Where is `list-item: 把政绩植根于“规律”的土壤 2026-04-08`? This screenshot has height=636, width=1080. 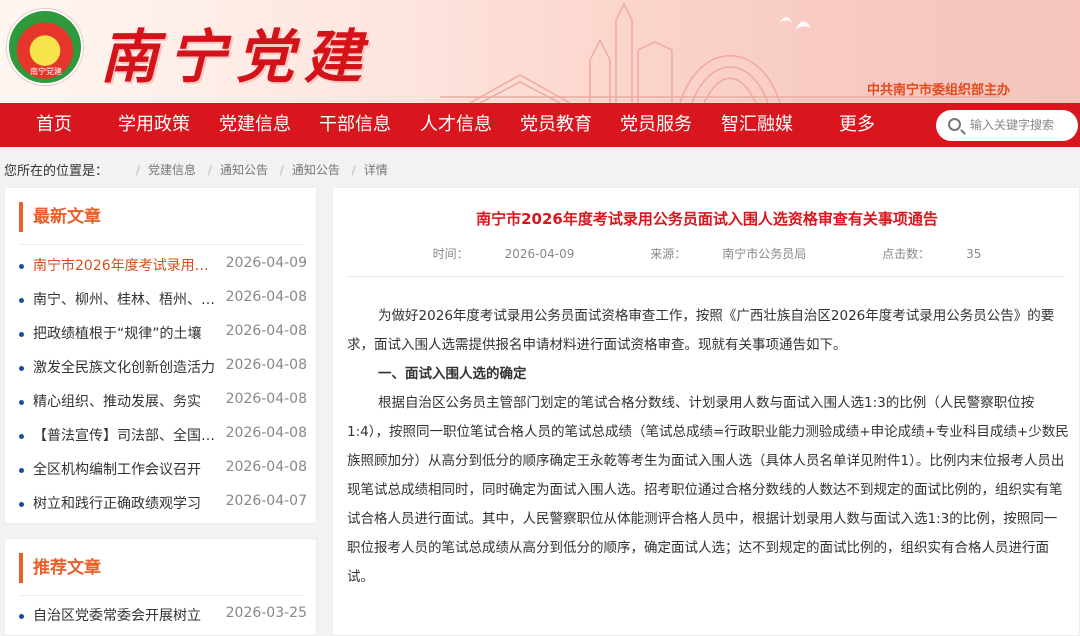
list-item: 把政绩植根于“规律”的土壤 2026-04-08 is located at coordinates (163, 334).